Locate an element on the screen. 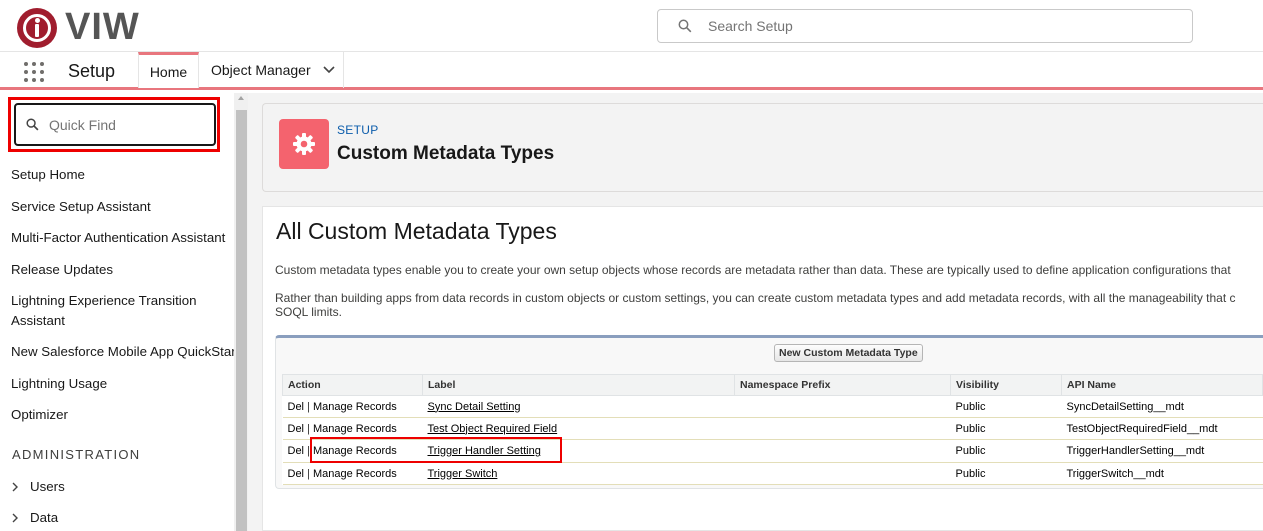 This screenshot has height=531, width=1263. row-label-link: Test Object Required Field is located at coordinates (493, 429).